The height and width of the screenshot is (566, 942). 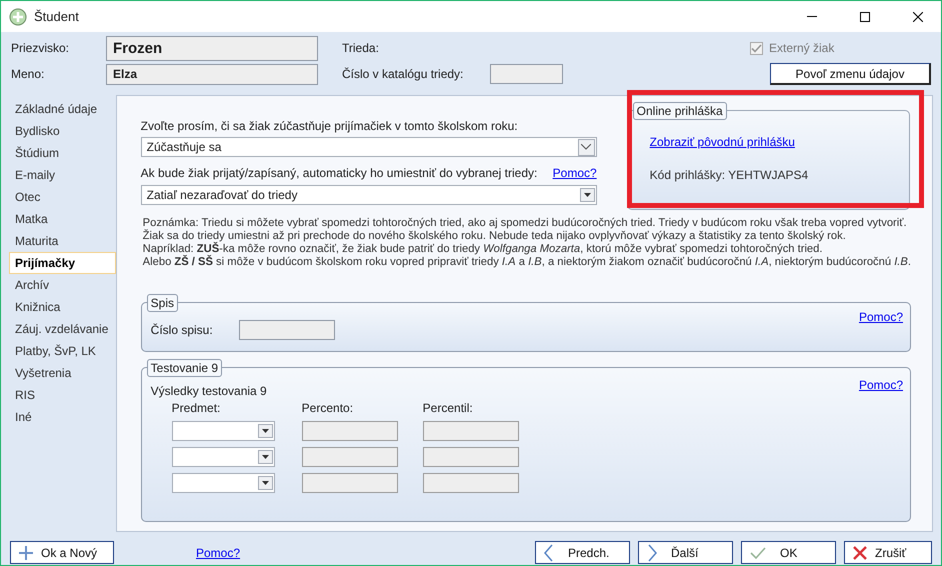 What do you see at coordinates (865, 17) in the screenshot?
I see `maximize-icon` at bounding box center [865, 17].